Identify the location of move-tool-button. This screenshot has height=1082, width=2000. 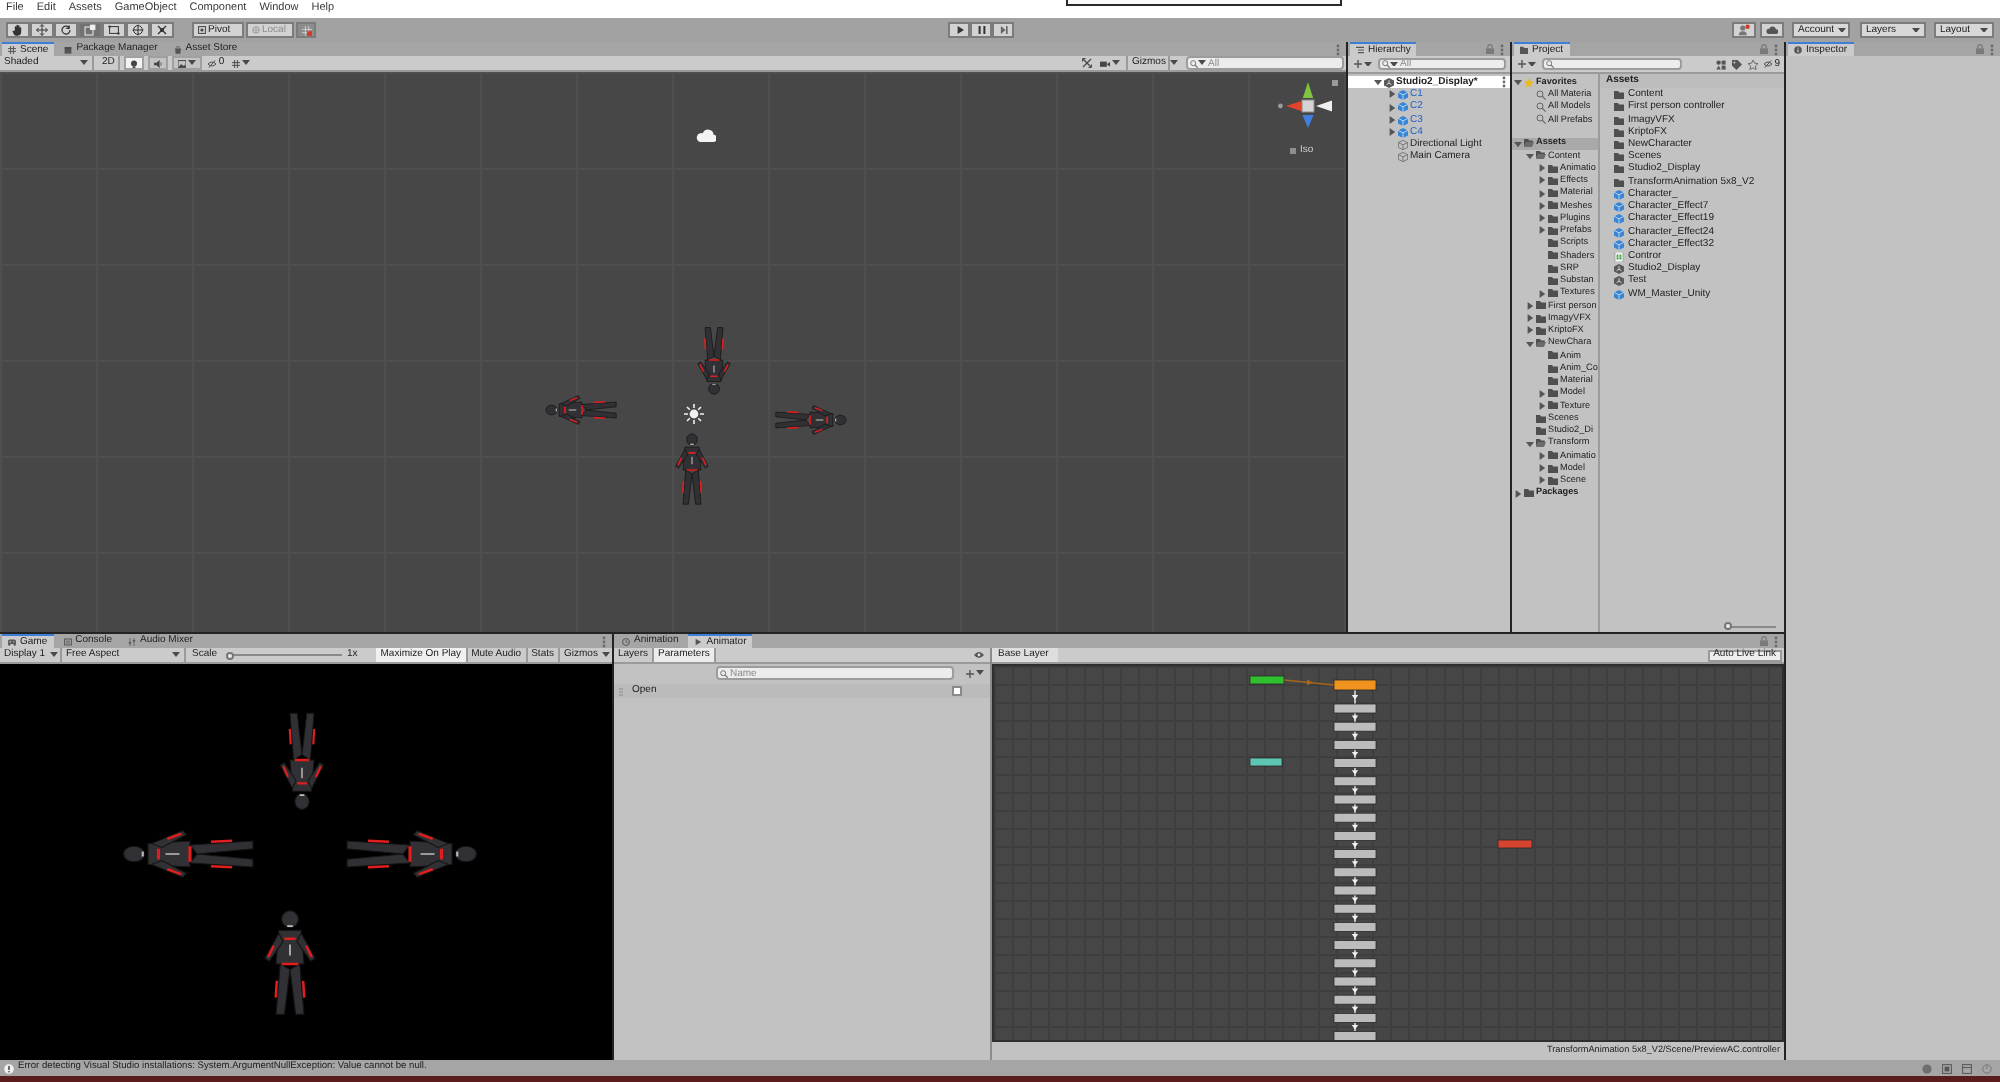
(42, 30).